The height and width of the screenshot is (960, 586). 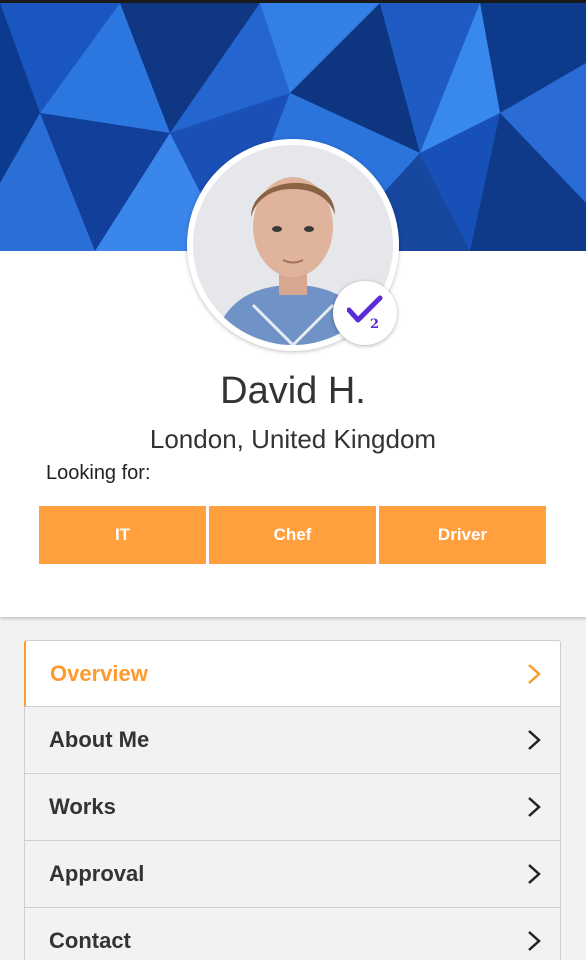 What do you see at coordinates (99, 739) in the screenshot?
I see `menu-item-label: About Me` at bounding box center [99, 739].